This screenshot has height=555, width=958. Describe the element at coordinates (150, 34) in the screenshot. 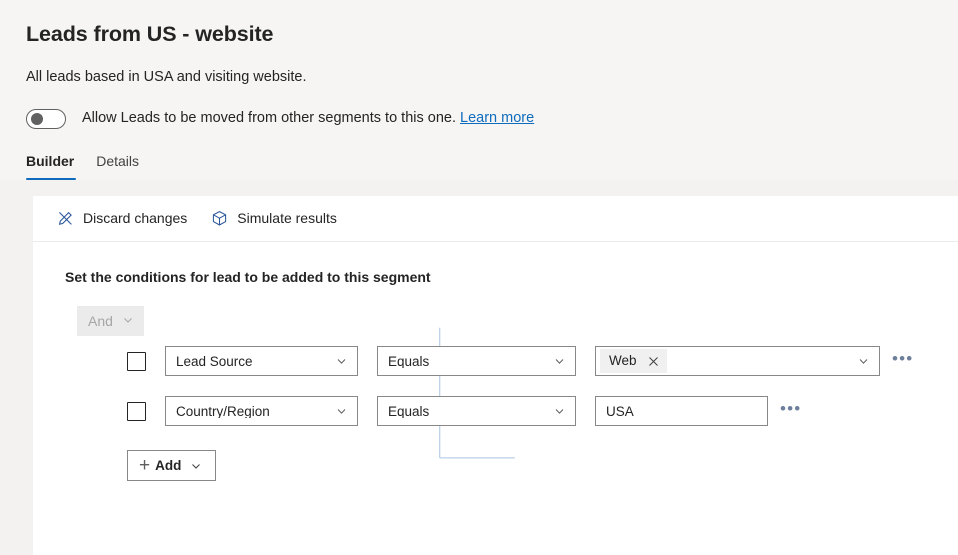

I see `page-title: Leads from US - website` at that location.